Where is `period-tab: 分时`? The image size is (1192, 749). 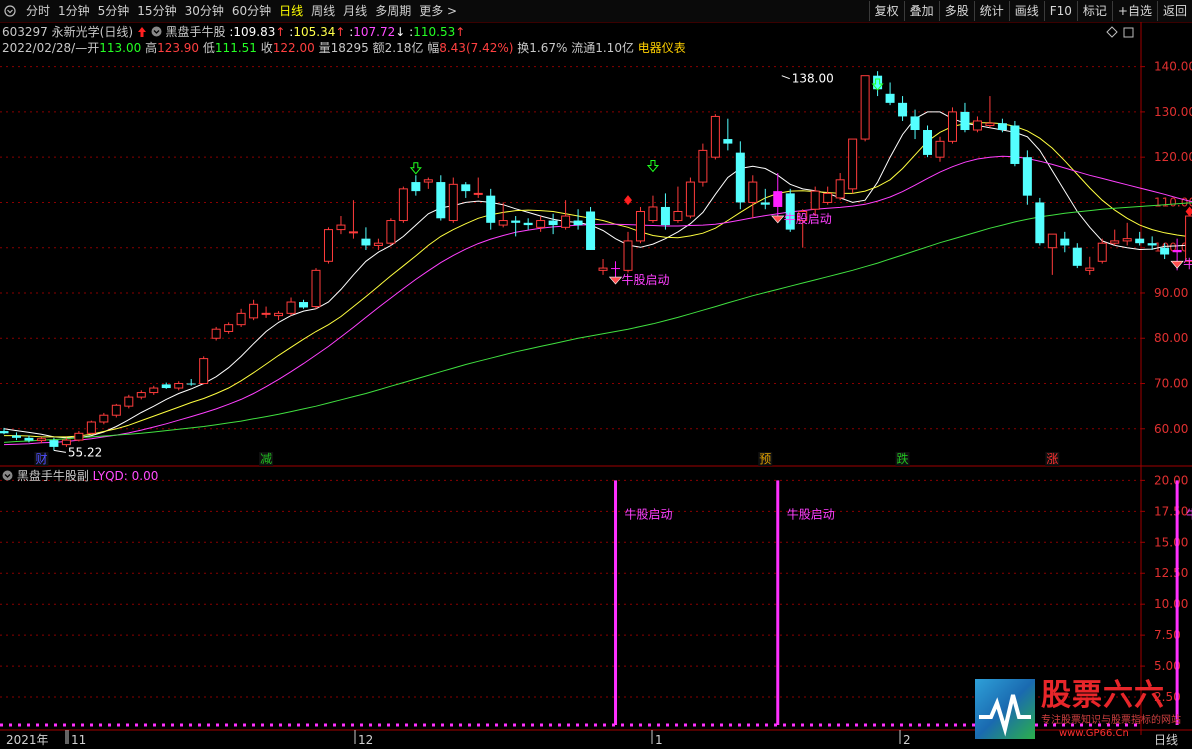 period-tab: 分时 is located at coordinates (38, 11).